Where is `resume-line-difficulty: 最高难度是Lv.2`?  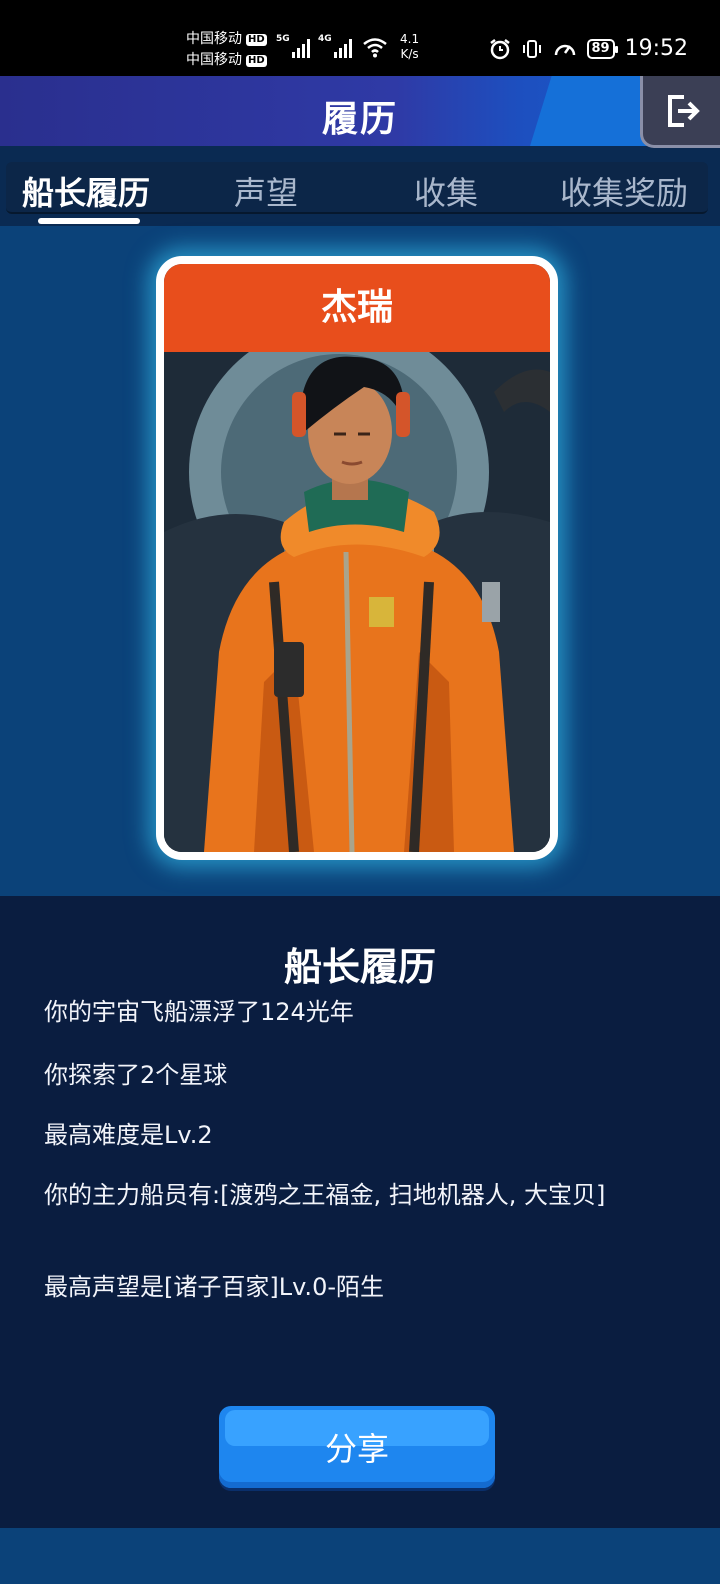 resume-line-difficulty: 最高难度是Lv.2 is located at coordinates (128, 1135).